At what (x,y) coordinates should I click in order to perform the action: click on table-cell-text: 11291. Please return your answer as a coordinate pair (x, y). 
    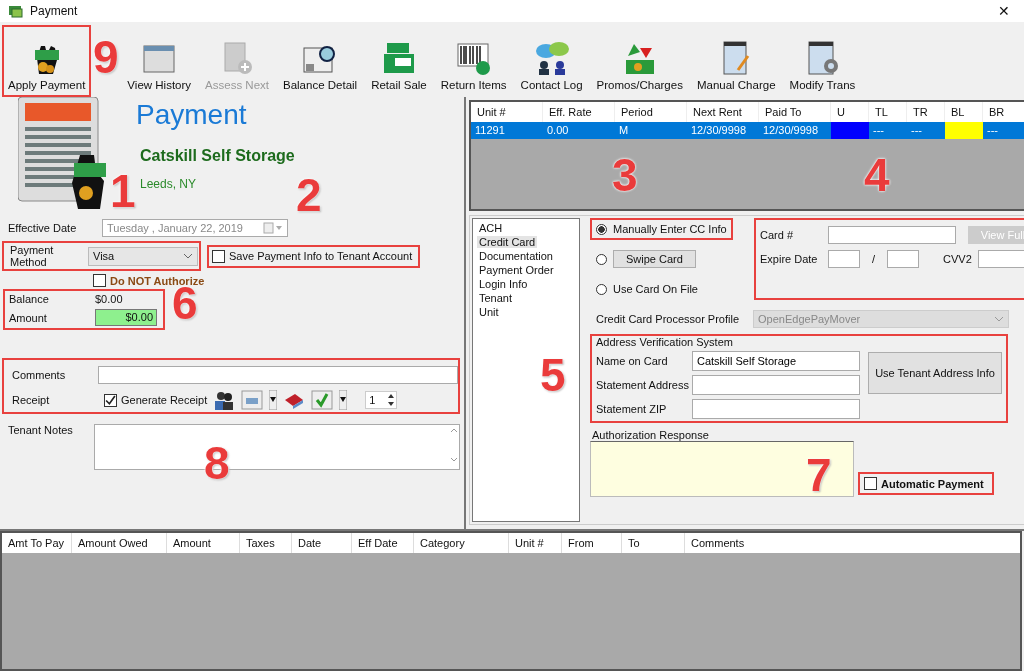
    Looking at the image, I should click on (490, 130).